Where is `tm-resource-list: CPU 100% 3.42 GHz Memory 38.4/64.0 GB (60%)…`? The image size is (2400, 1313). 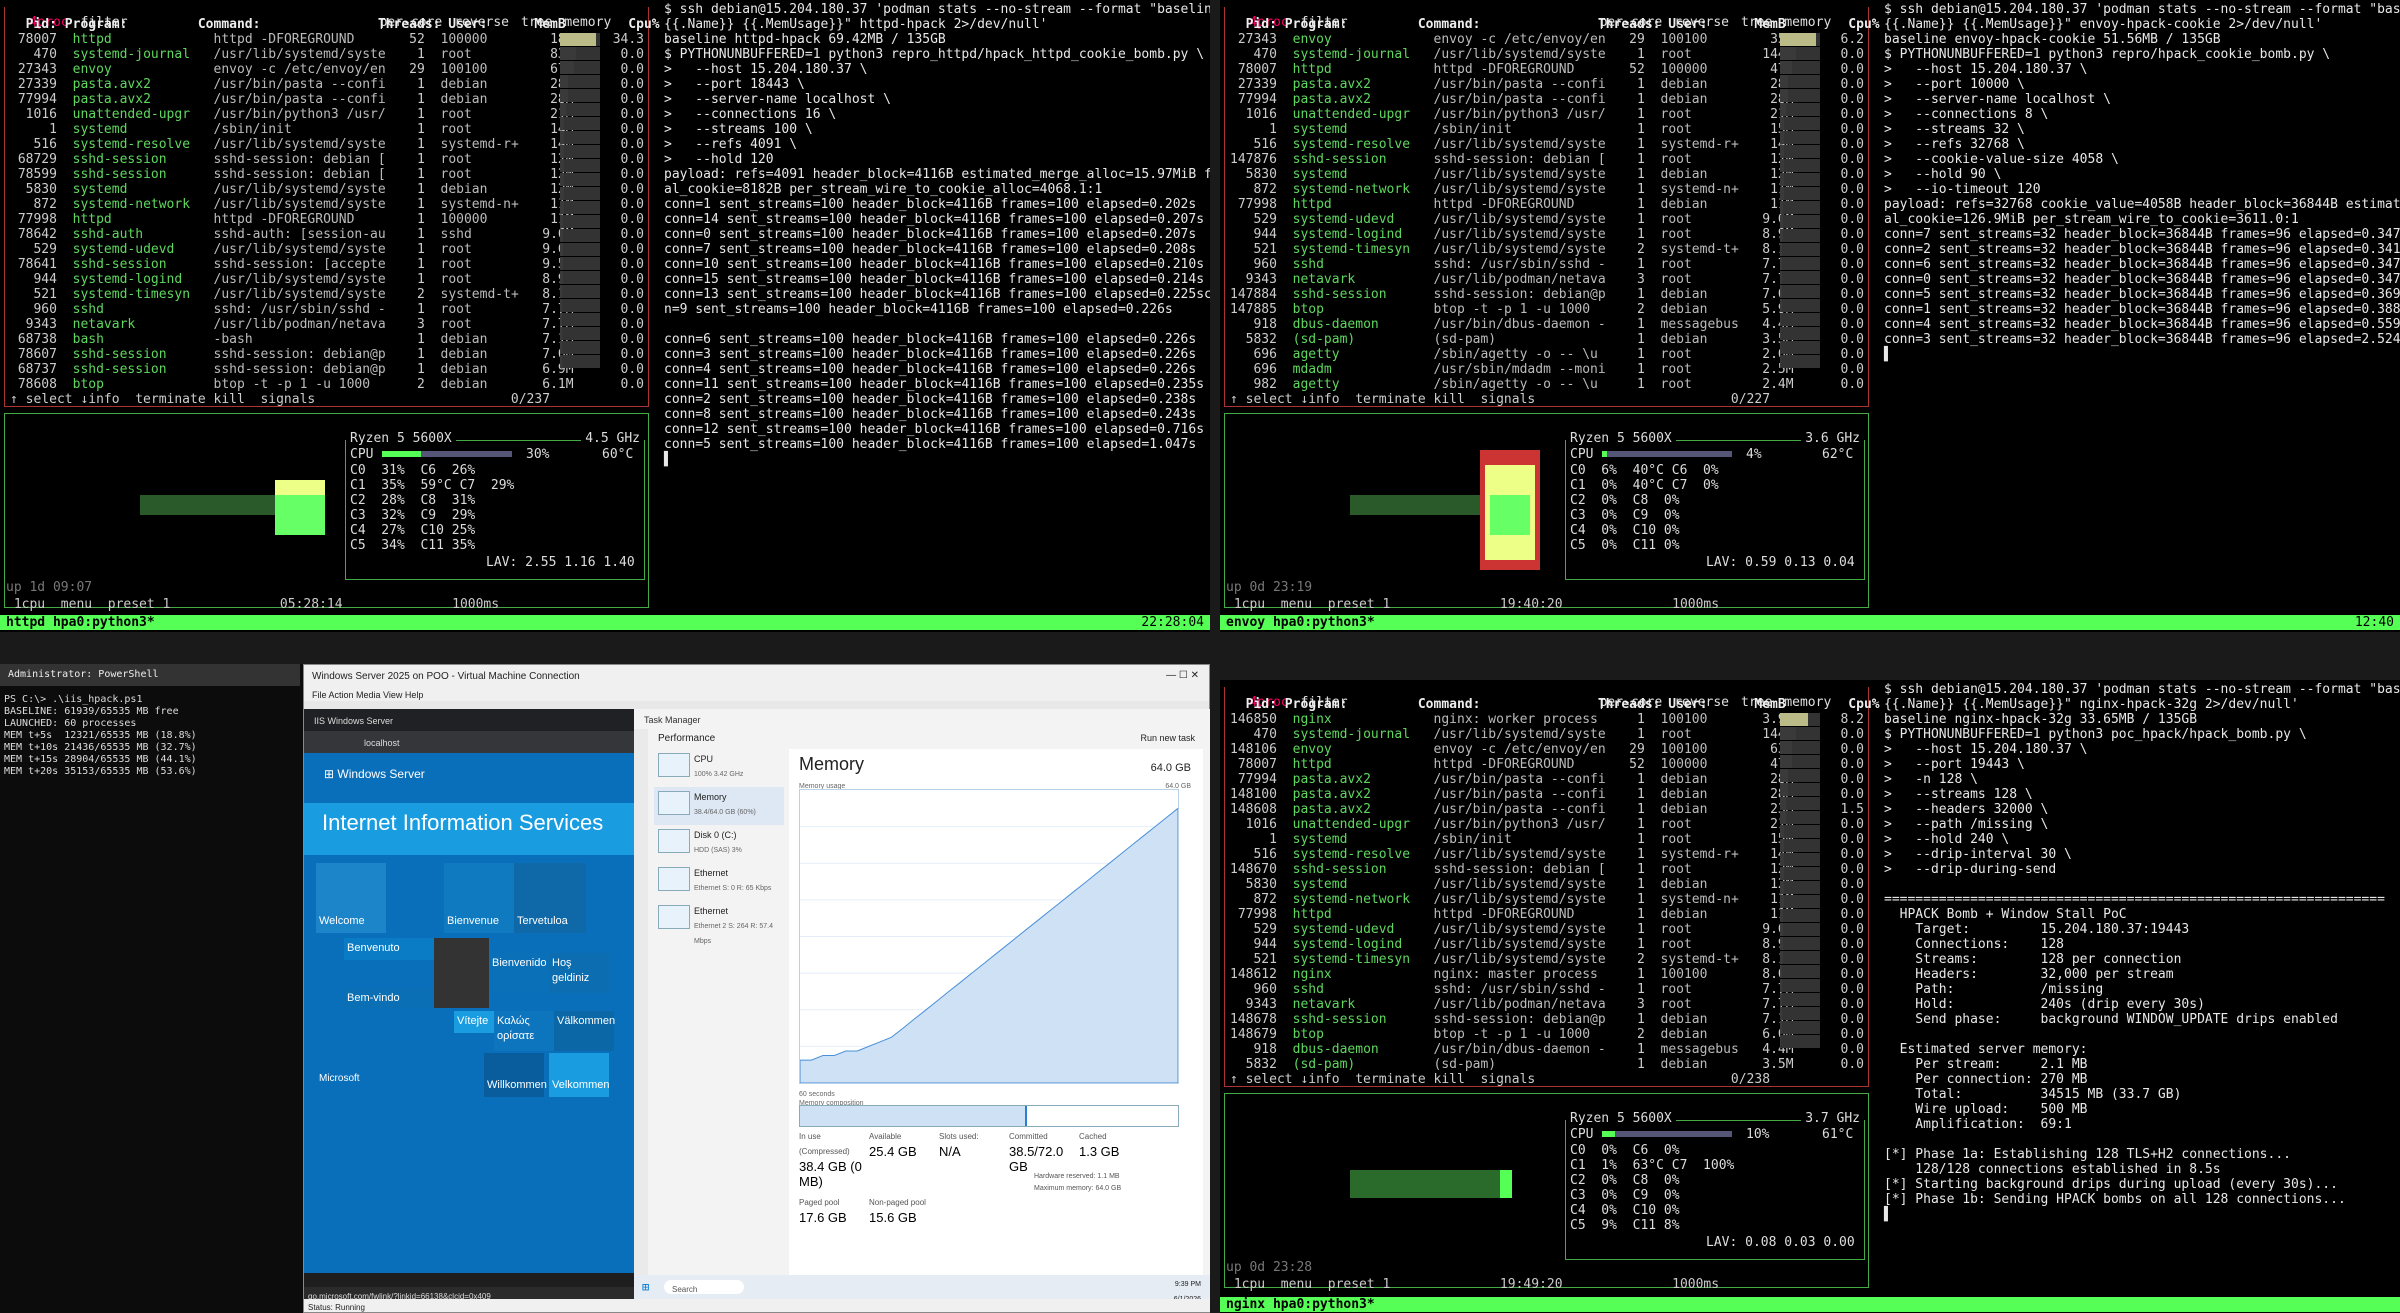
tm-resource-list: CPU 100% 3.42 GHz Memory 38.4/64.0 GB (60%)… is located at coordinates (719, 847).